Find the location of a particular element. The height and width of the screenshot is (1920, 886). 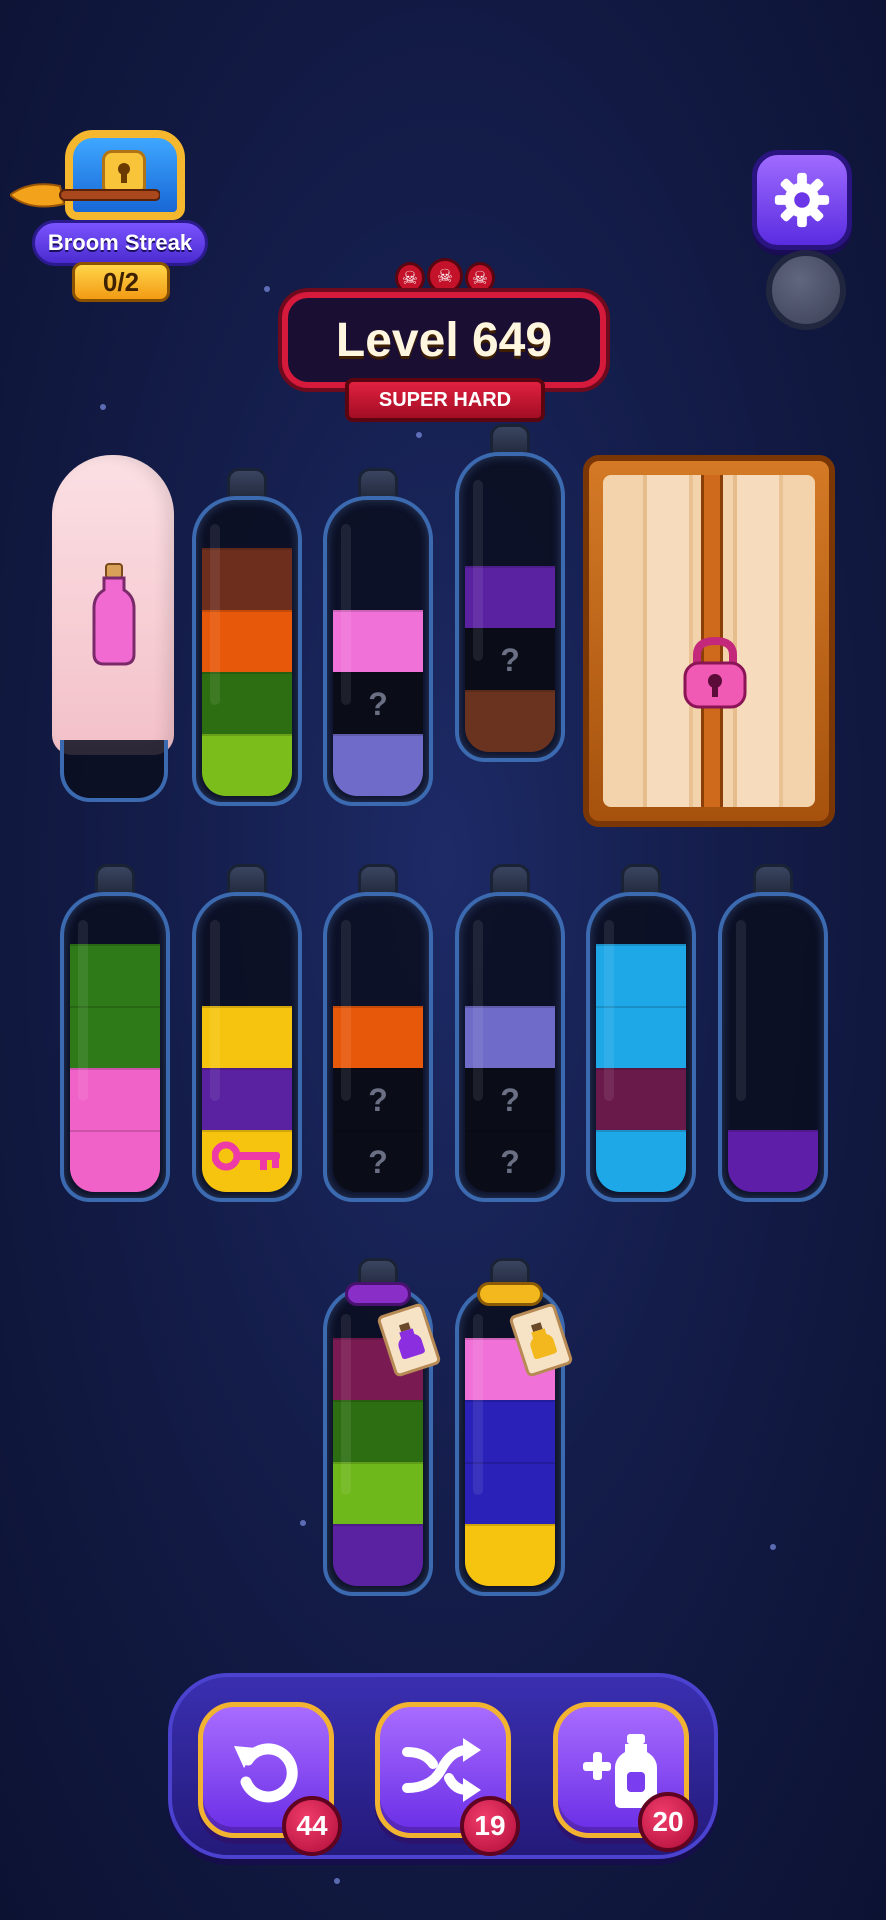

shuffle-icon is located at coordinates (441, 1770).